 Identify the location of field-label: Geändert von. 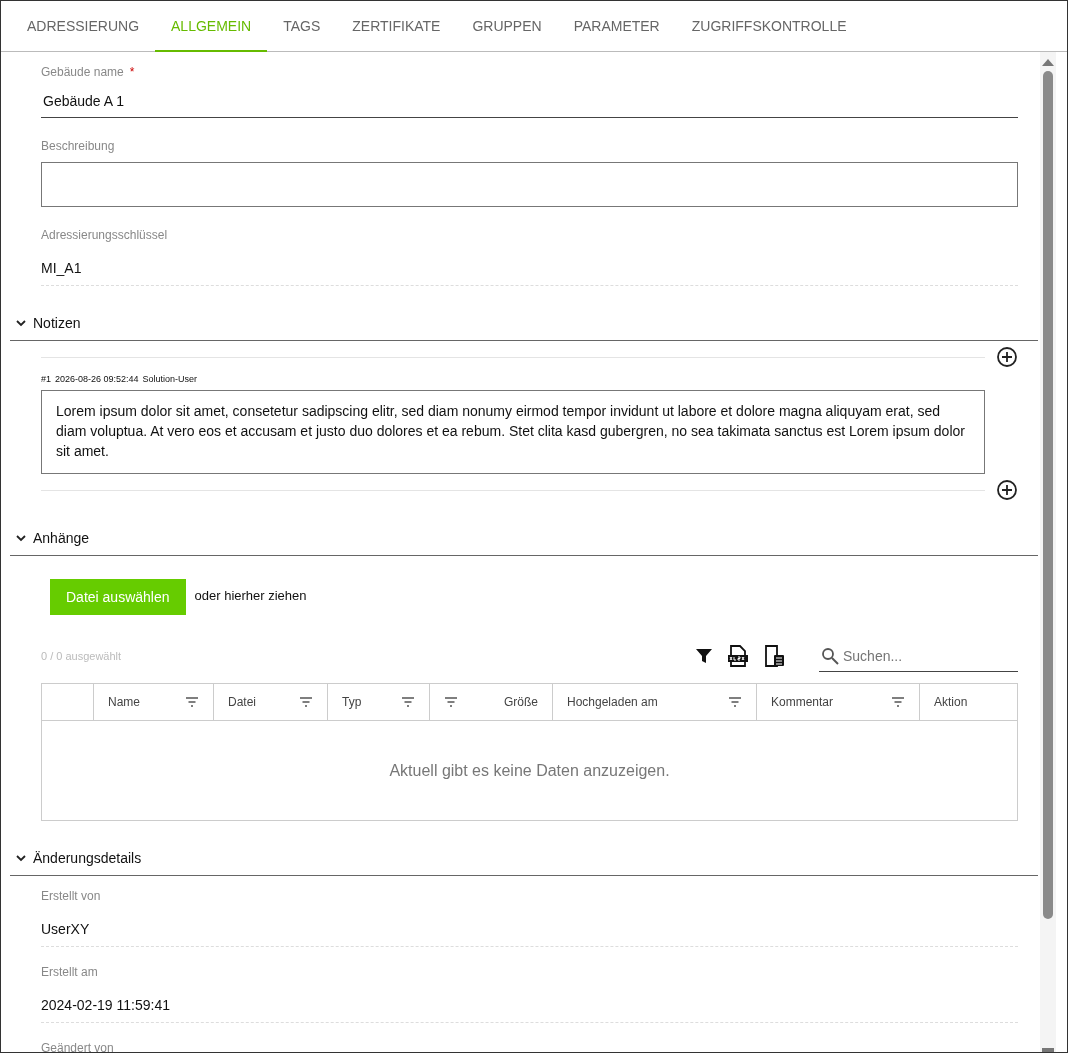
(77, 1046).